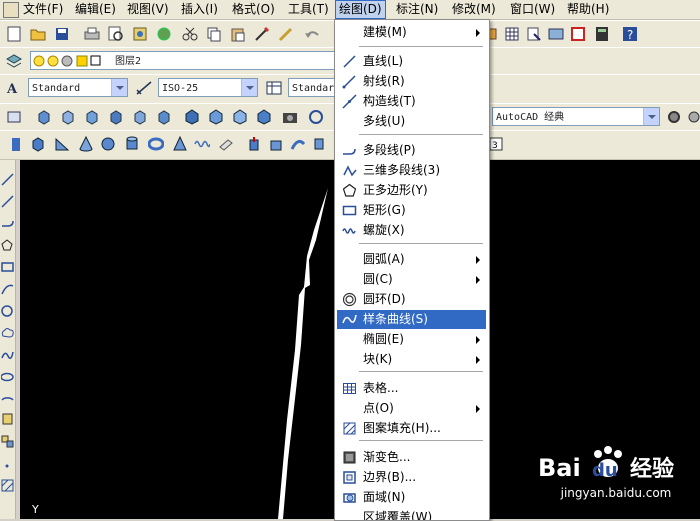  Describe the element at coordinates (308, 9) in the screenshot. I see `menu-tools: 工具(T)` at that location.